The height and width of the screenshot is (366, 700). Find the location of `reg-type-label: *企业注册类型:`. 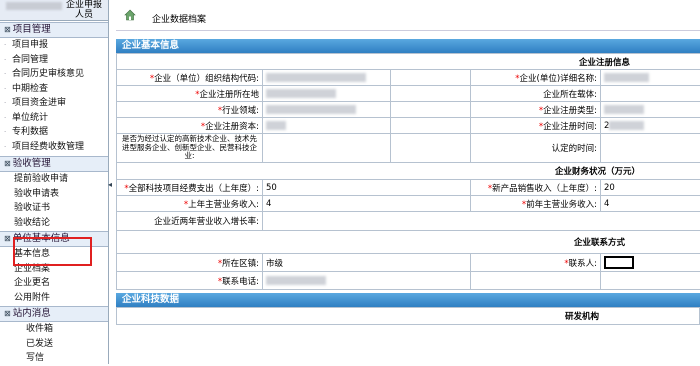

reg-type-label: *企业注册类型: is located at coordinates (536, 110).